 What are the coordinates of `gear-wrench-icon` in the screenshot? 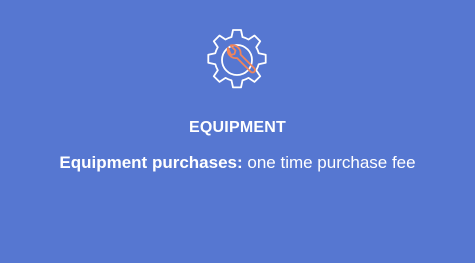 It's located at (237, 60).